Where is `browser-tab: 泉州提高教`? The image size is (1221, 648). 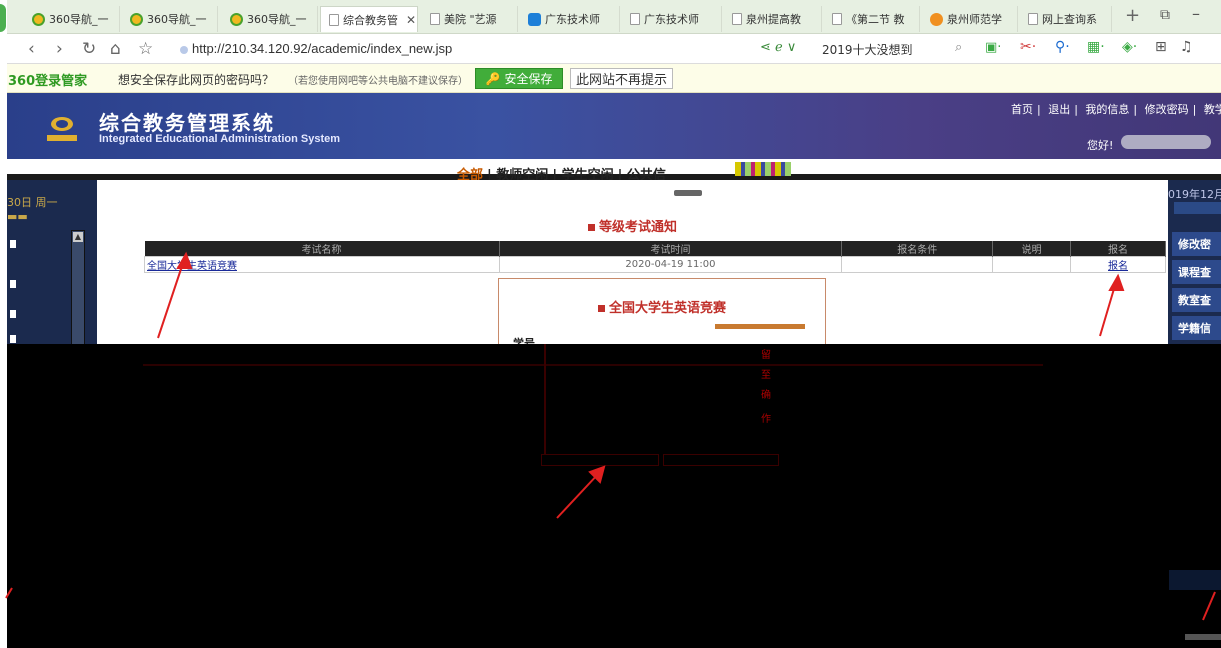 browser-tab: 泉州提高教 is located at coordinates (773, 19).